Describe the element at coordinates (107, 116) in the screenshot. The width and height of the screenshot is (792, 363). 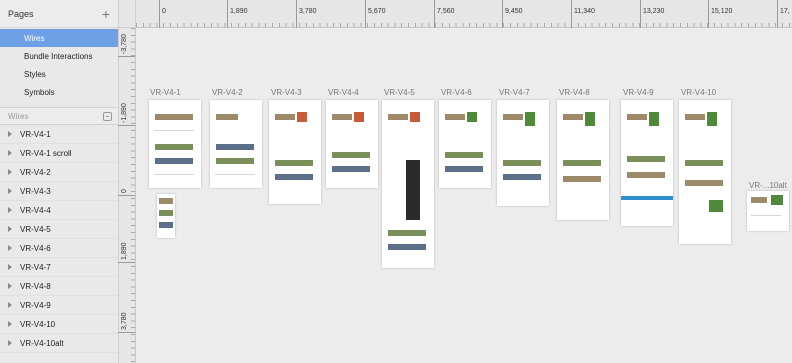
I see `collapse-icon` at that location.